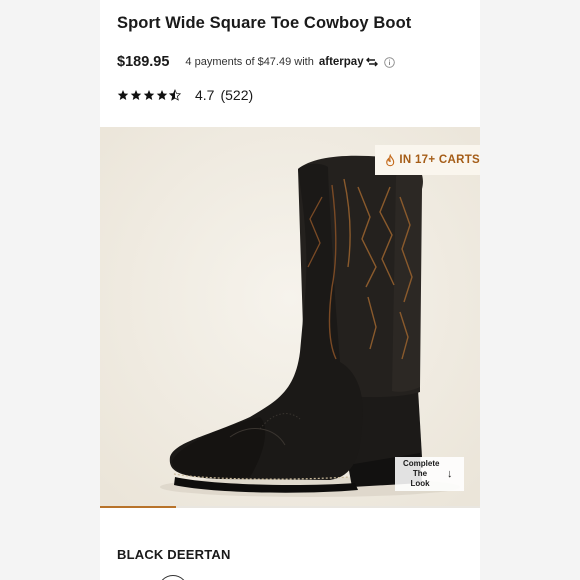  What do you see at coordinates (264, 23) in the screenshot?
I see `product-title: Sport Wide Square Toe Cowboy Boot` at bounding box center [264, 23].